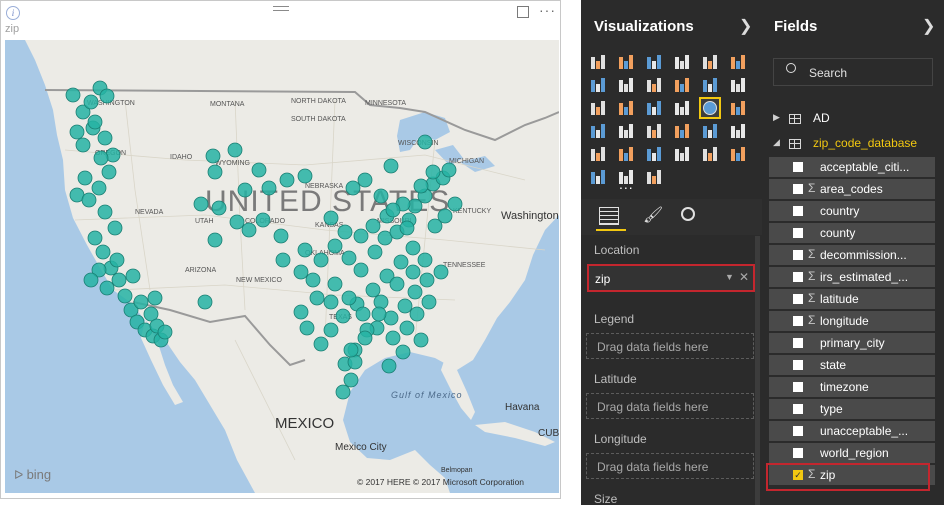 The image size is (944, 506). What do you see at coordinates (776, 142) in the screenshot?
I see `collapse-zip-table-icon: ◢` at bounding box center [776, 142].